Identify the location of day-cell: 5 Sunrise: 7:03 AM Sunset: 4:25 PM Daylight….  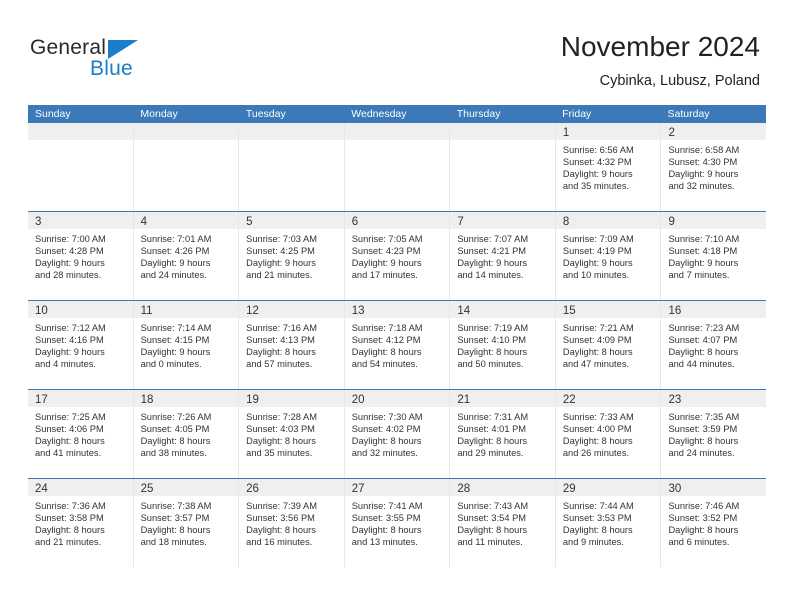
(292, 256).